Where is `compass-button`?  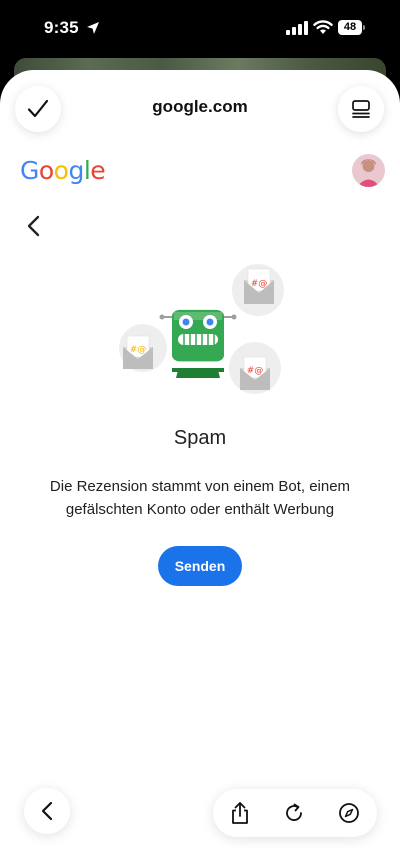 compass-button is located at coordinates (349, 813).